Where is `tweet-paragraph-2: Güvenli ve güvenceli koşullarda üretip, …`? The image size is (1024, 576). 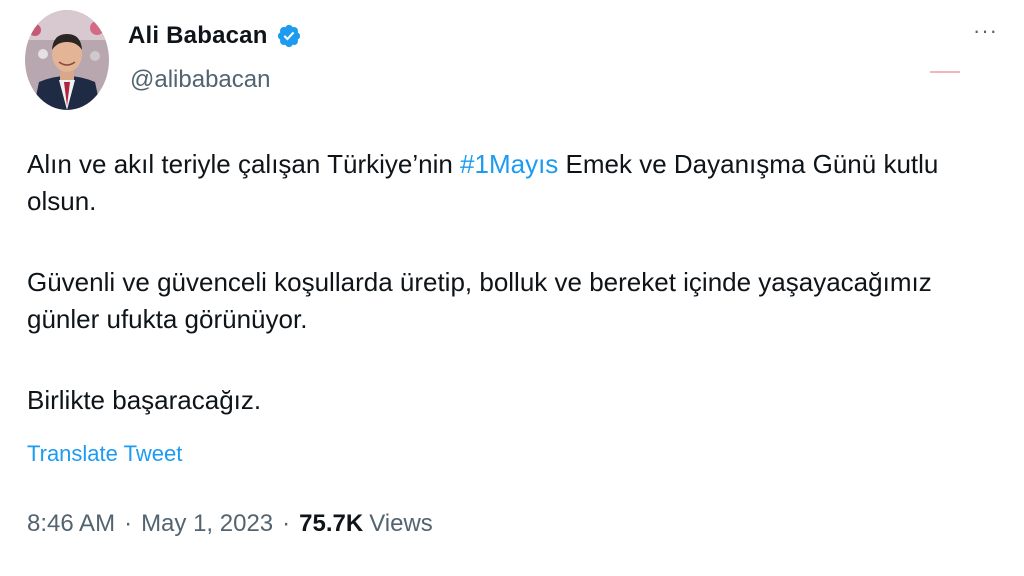 tweet-paragraph-2: Güvenli ve güvenceli koşullarda üretip, … is located at coordinates (479, 300).